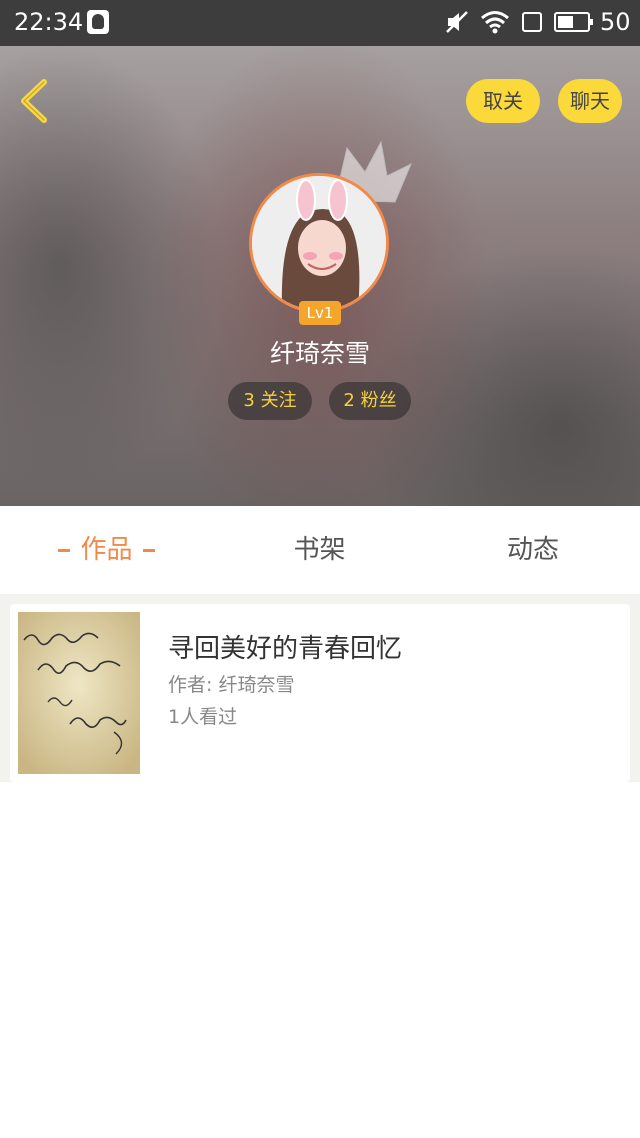 This screenshot has height=1138, width=640. I want to click on following-count: 3 关注, so click(270, 401).